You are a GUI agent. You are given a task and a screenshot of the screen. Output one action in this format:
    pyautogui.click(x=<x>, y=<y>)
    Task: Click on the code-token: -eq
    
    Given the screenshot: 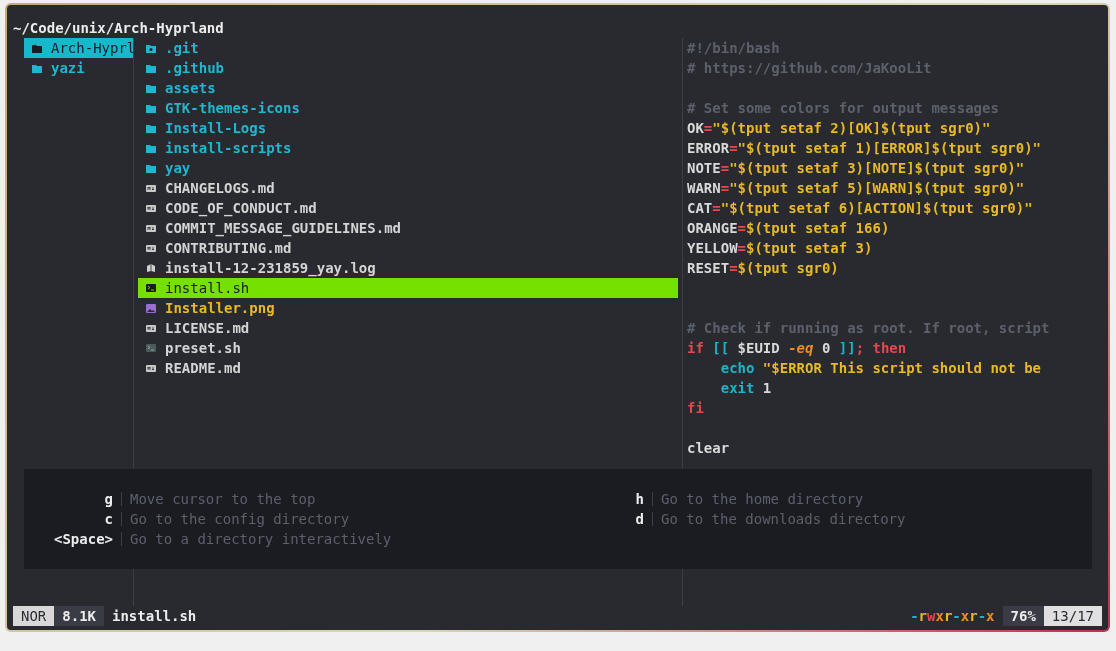 What is the action you would take?
    pyautogui.click(x=801, y=348)
    